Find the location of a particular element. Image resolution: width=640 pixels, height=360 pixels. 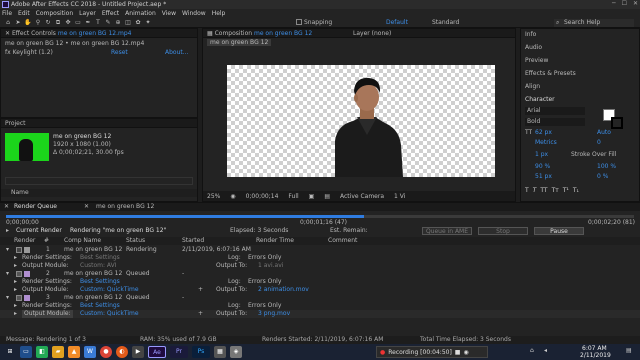

media-icon: ▶ is located at coordinates (138, 352).